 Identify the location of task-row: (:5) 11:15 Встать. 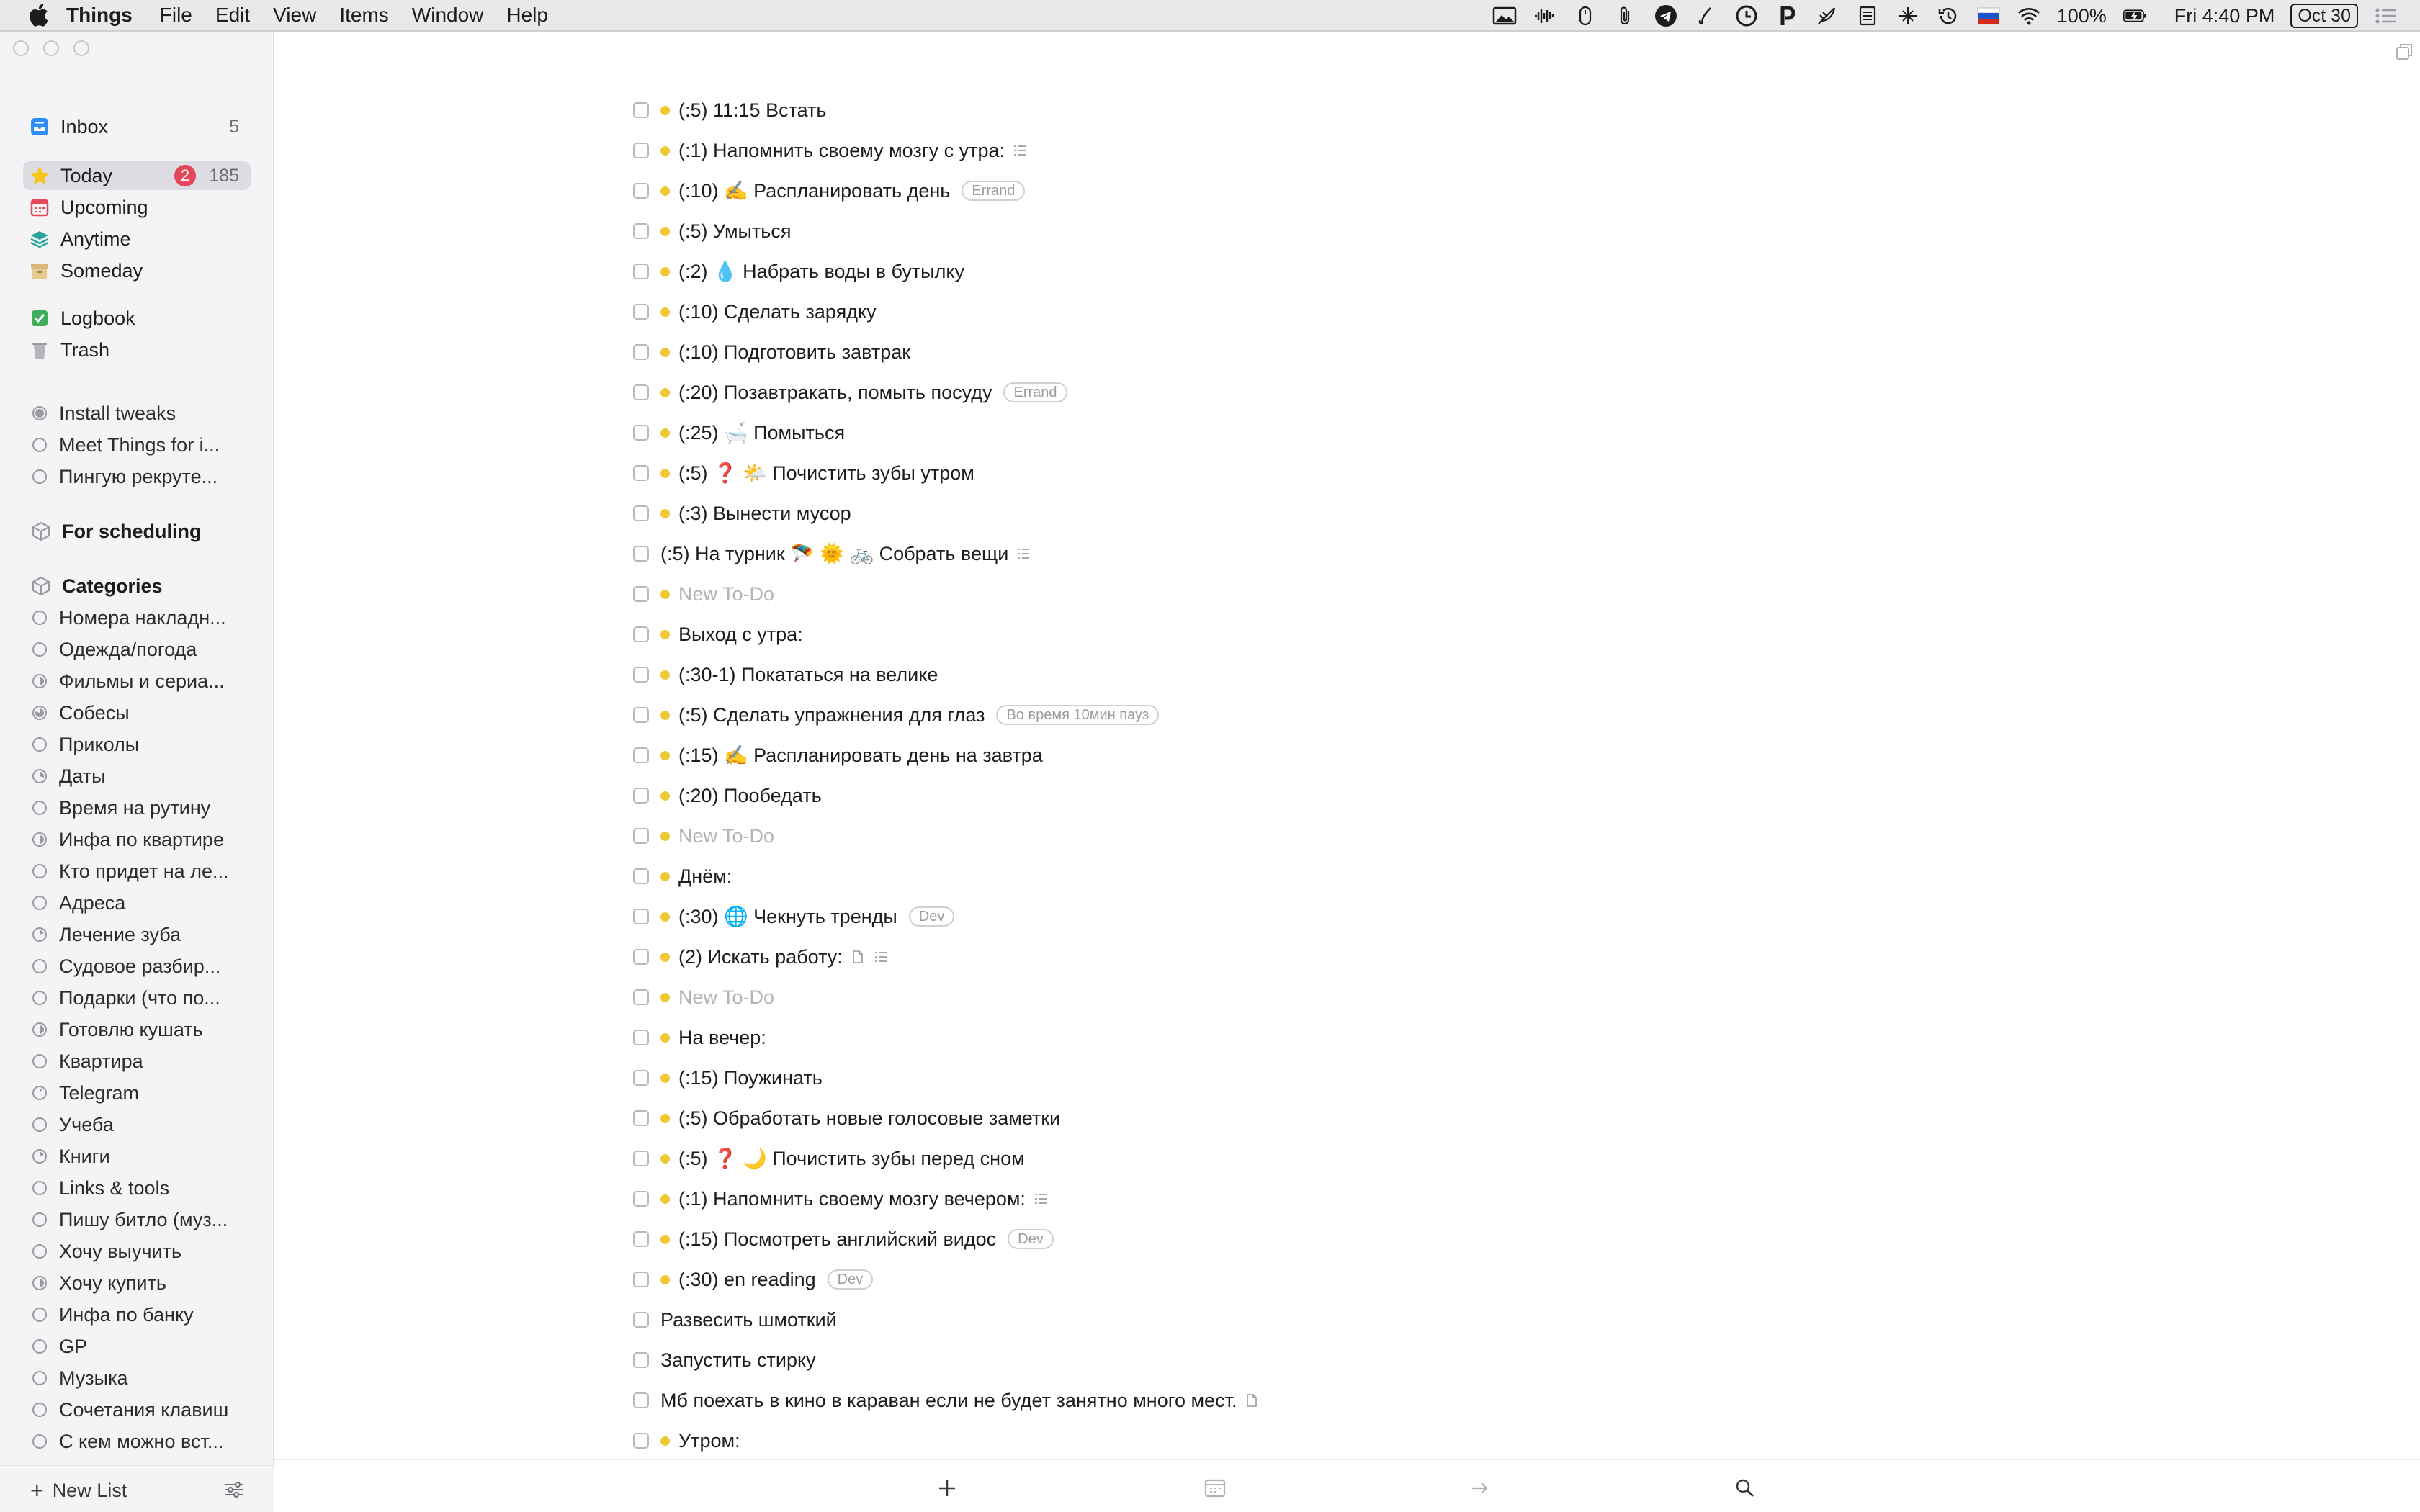
(730, 110).